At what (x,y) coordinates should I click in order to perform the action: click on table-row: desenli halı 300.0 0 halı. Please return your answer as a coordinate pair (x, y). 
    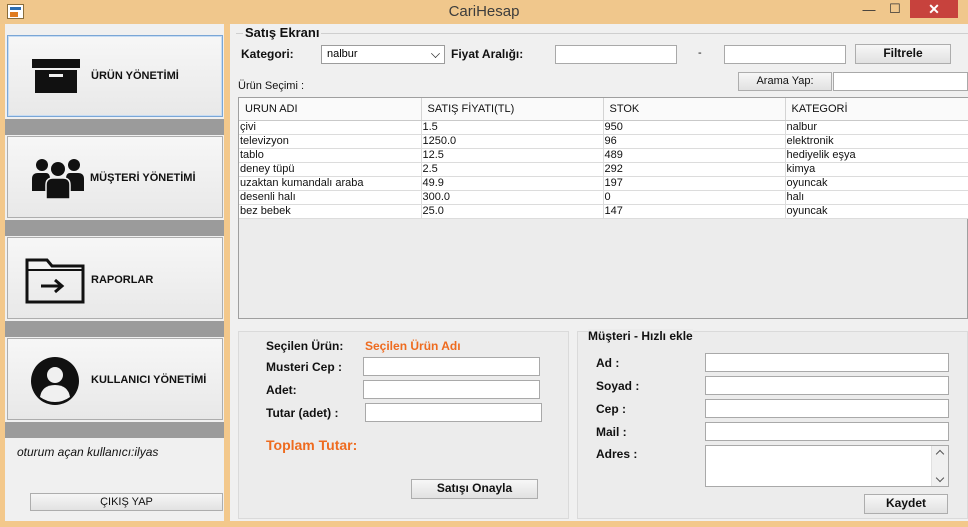
    Looking at the image, I should click on (603, 197).